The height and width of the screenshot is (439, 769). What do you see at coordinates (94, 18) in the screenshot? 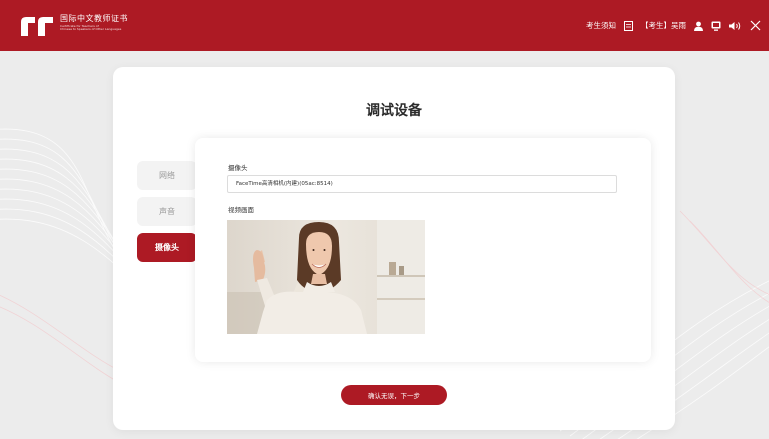
I see `logo-title: 国际中文教师证书` at bounding box center [94, 18].